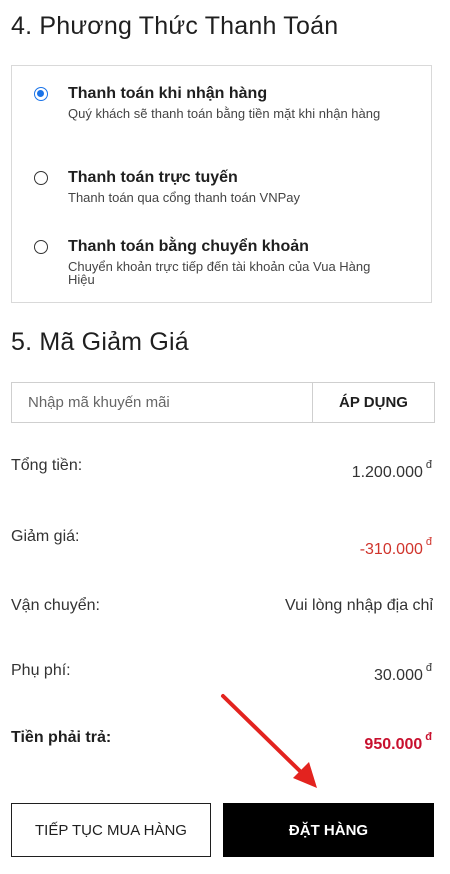  What do you see at coordinates (359, 605) in the screenshot?
I see `shipping-value: Vui lòng nhập địa chỉ` at bounding box center [359, 605].